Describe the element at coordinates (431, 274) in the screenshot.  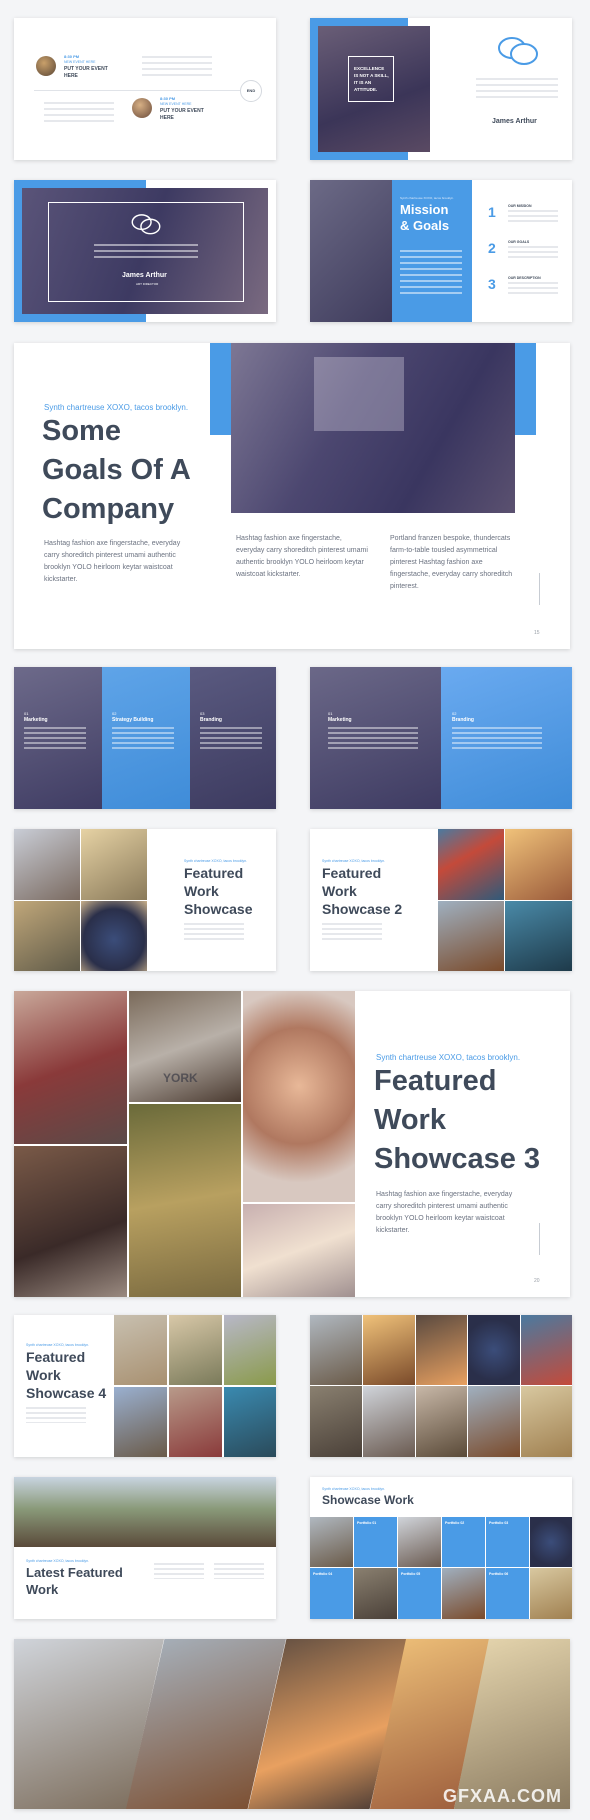
I see `mission-panel-text` at that location.